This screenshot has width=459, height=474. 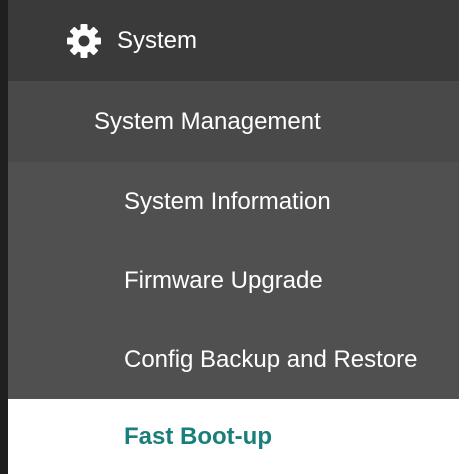 I want to click on sidebar-item-label: Fast Boot-up, so click(x=198, y=436).